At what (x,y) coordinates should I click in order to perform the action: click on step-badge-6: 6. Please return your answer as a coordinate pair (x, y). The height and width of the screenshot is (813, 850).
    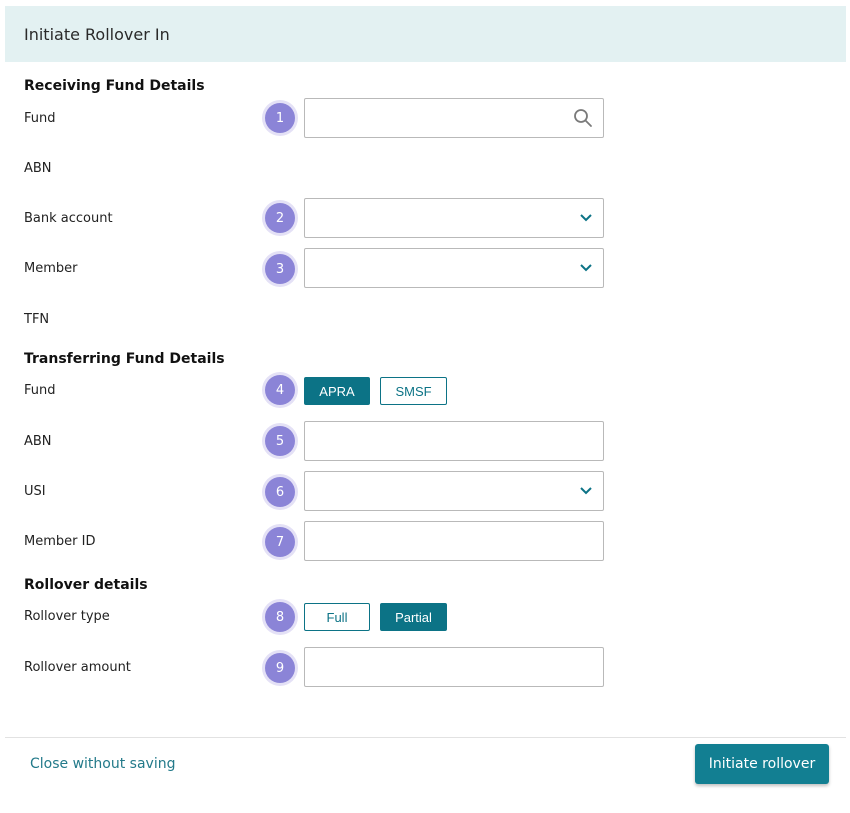
    Looking at the image, I should click on (280, 492).